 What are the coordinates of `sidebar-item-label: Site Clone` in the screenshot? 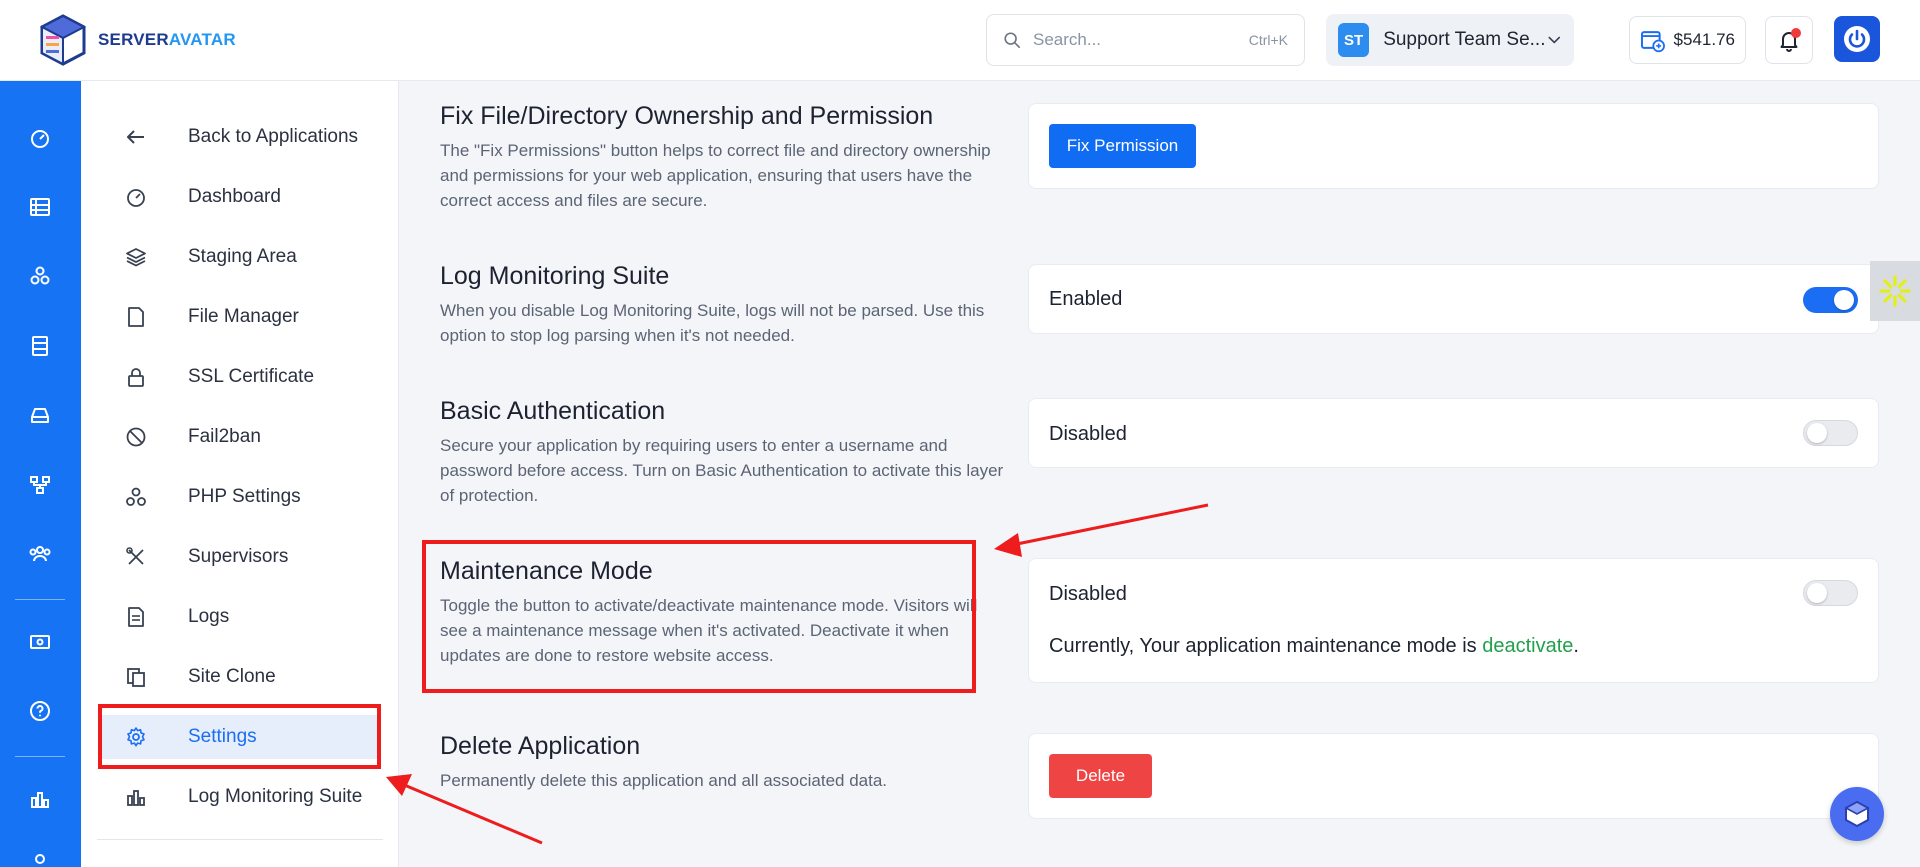 It's located at (232, 676).